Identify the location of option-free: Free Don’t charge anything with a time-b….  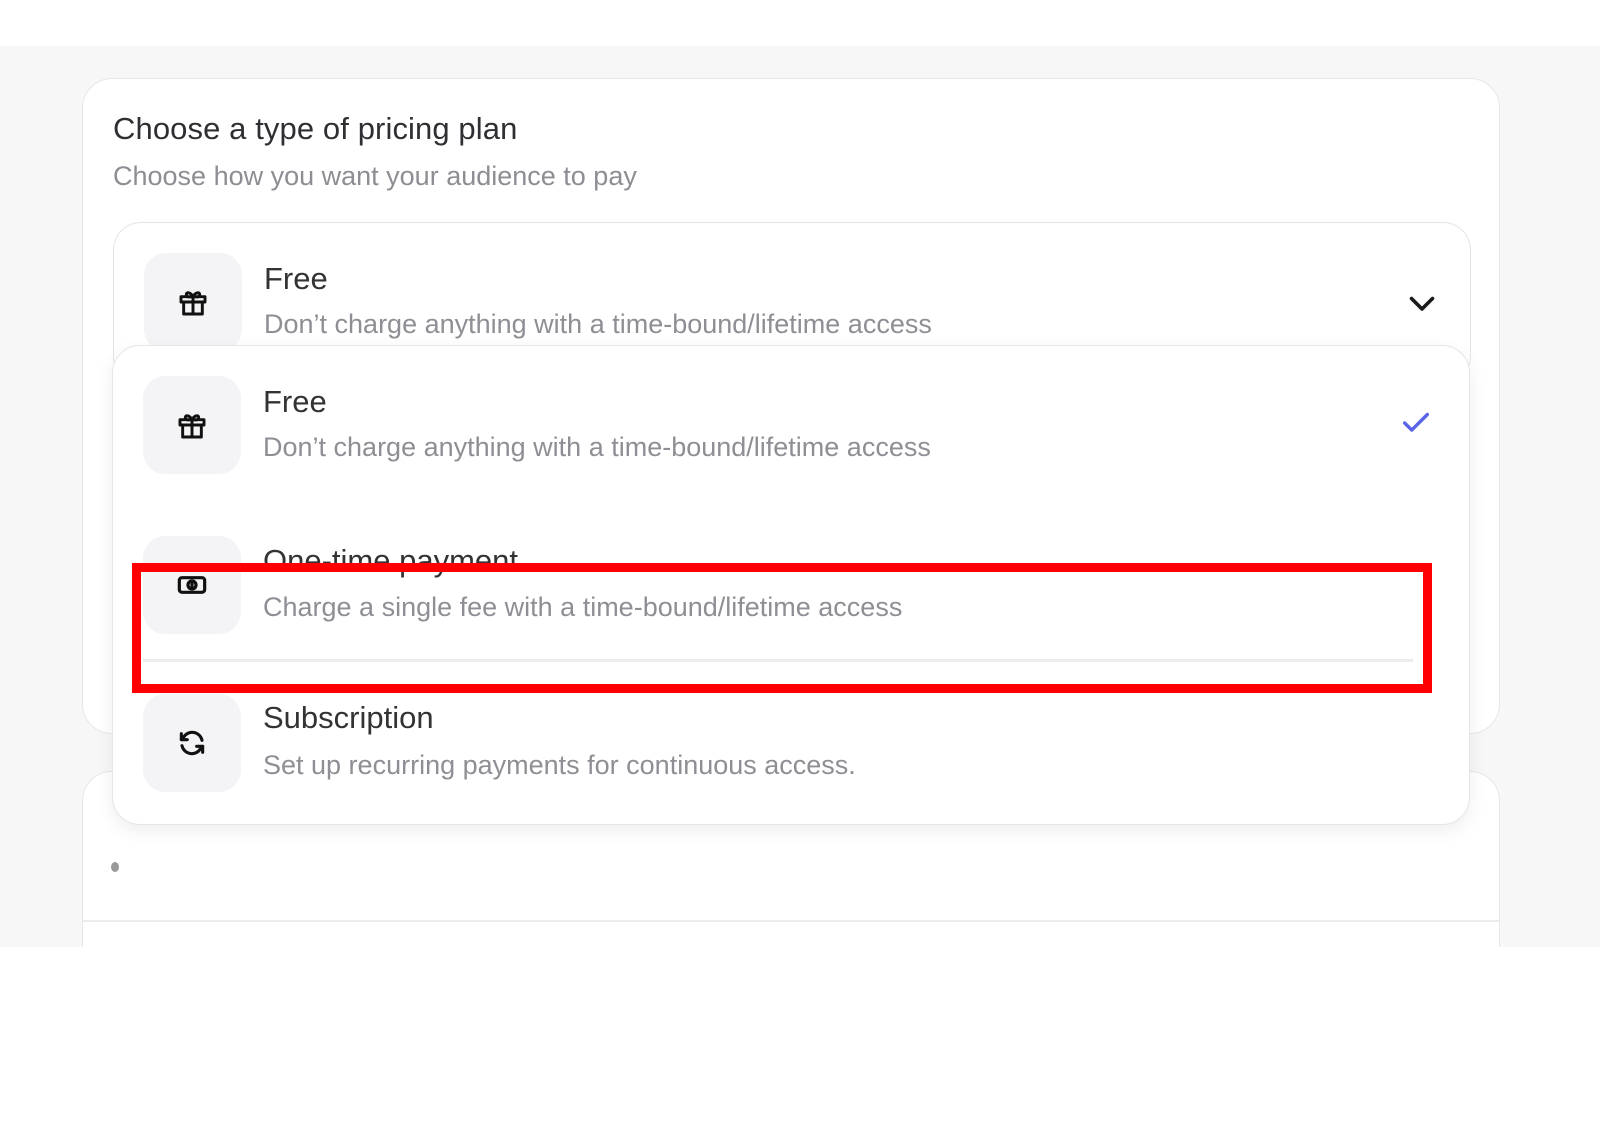
(791, 426).